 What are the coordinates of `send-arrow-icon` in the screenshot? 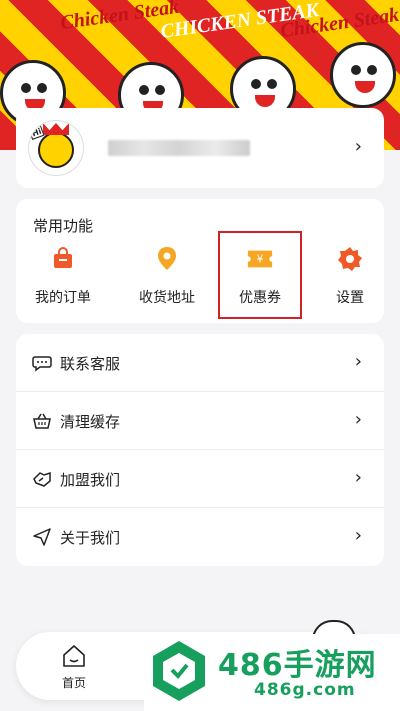 It's located at (42, 537).